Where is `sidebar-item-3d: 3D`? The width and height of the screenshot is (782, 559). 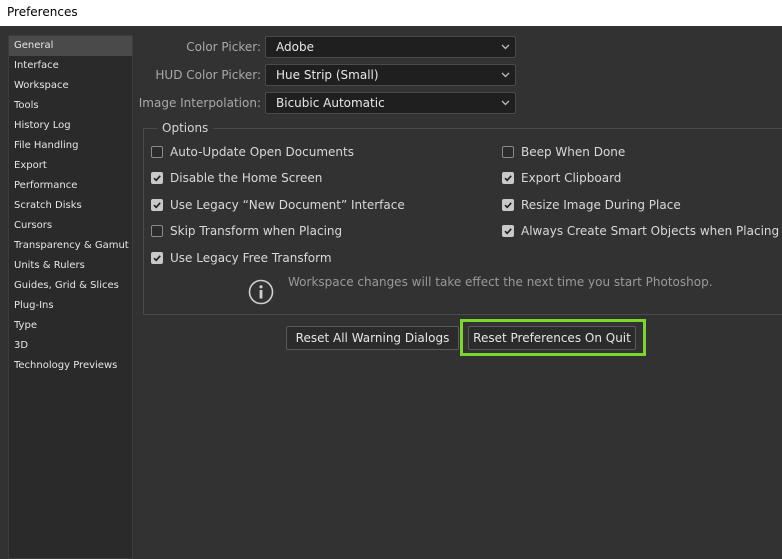
sidebar-item-3d: 3D is located at coordinates (70, 346).